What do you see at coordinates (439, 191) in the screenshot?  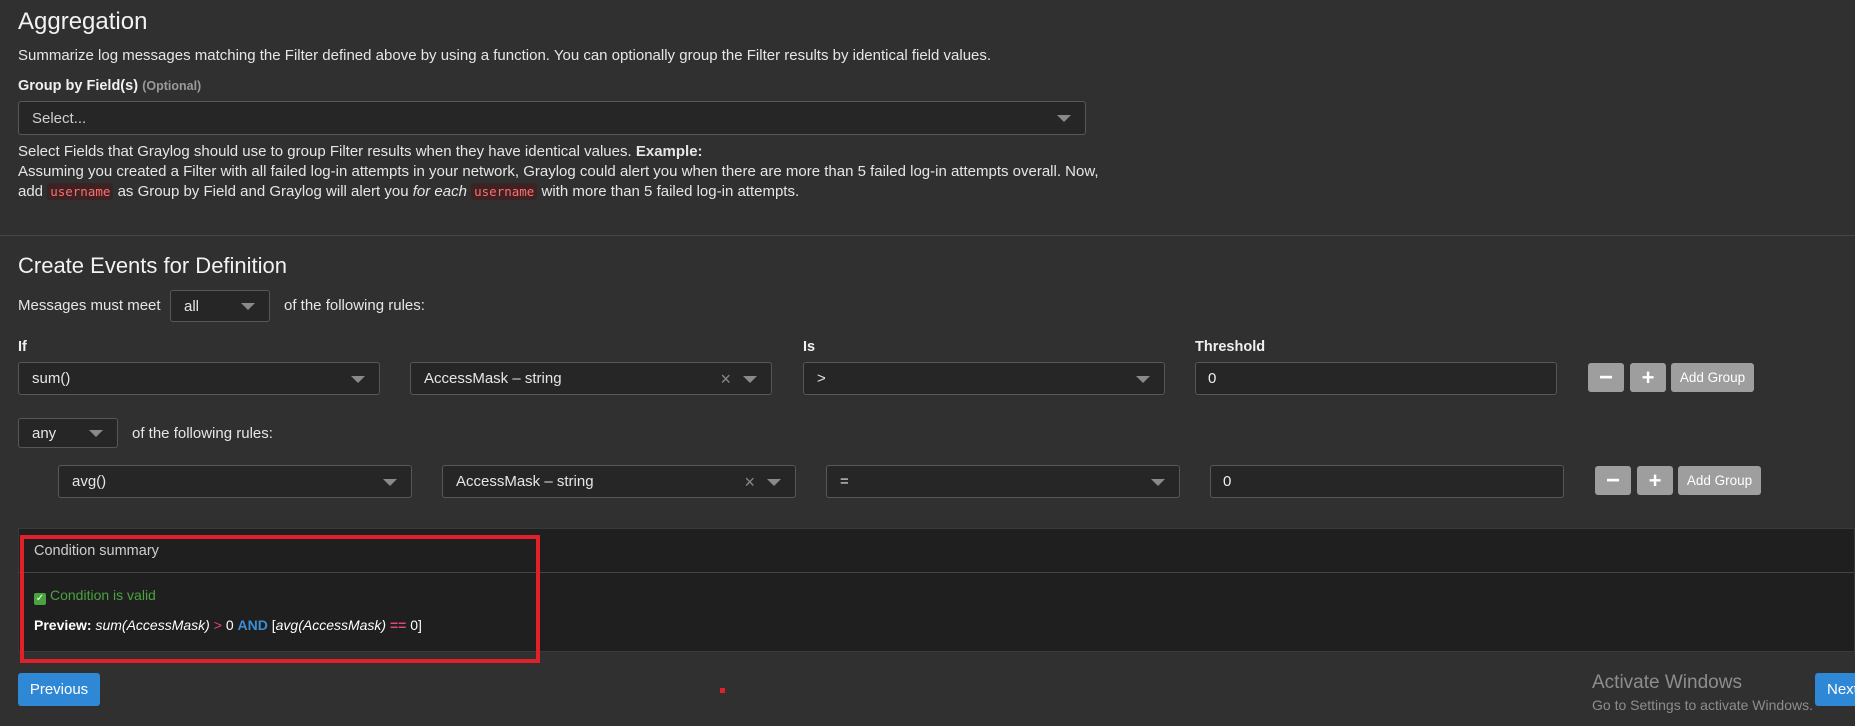 I see `help-line3-em: for each` at bounding box center [439, 191].